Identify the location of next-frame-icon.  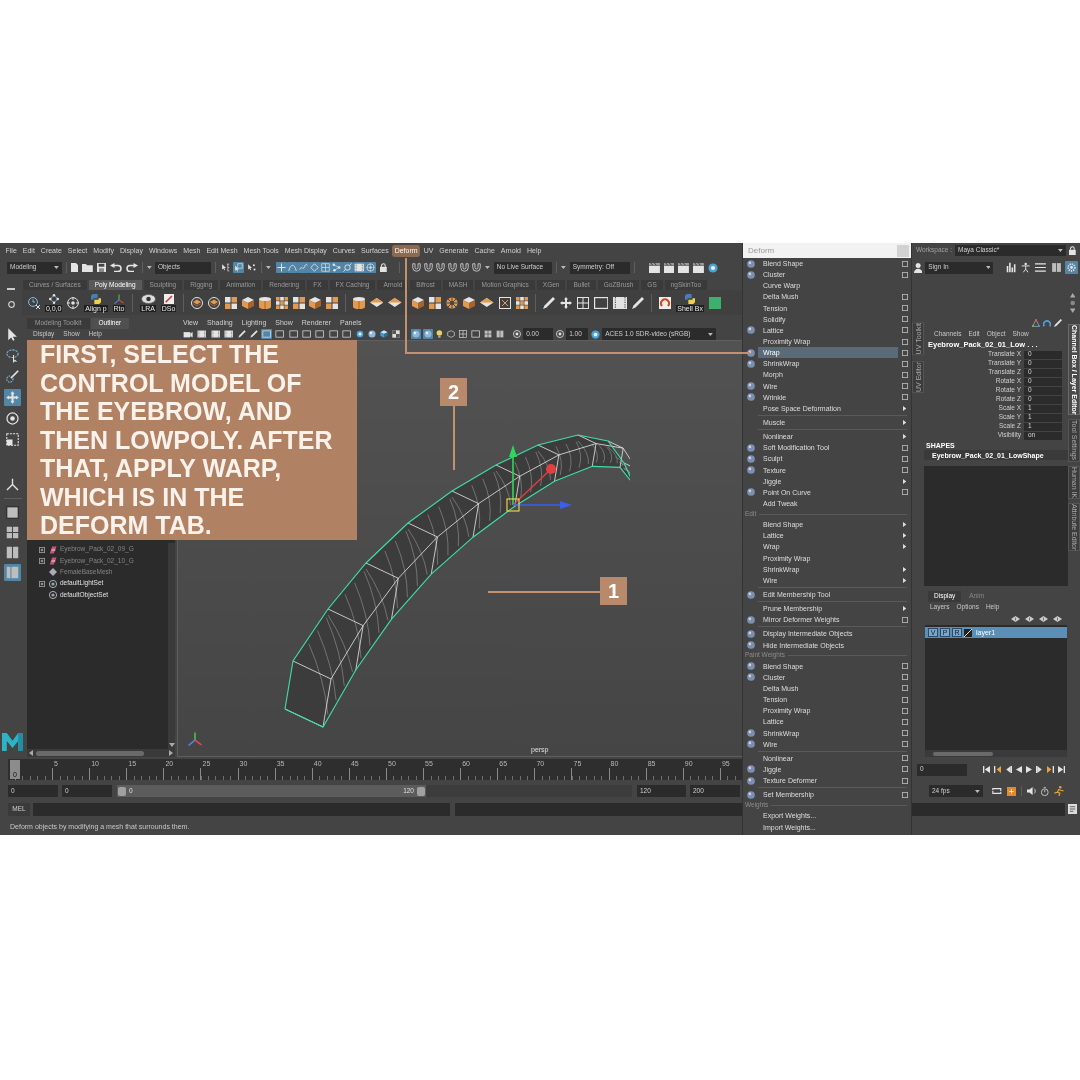
(1040, 769).